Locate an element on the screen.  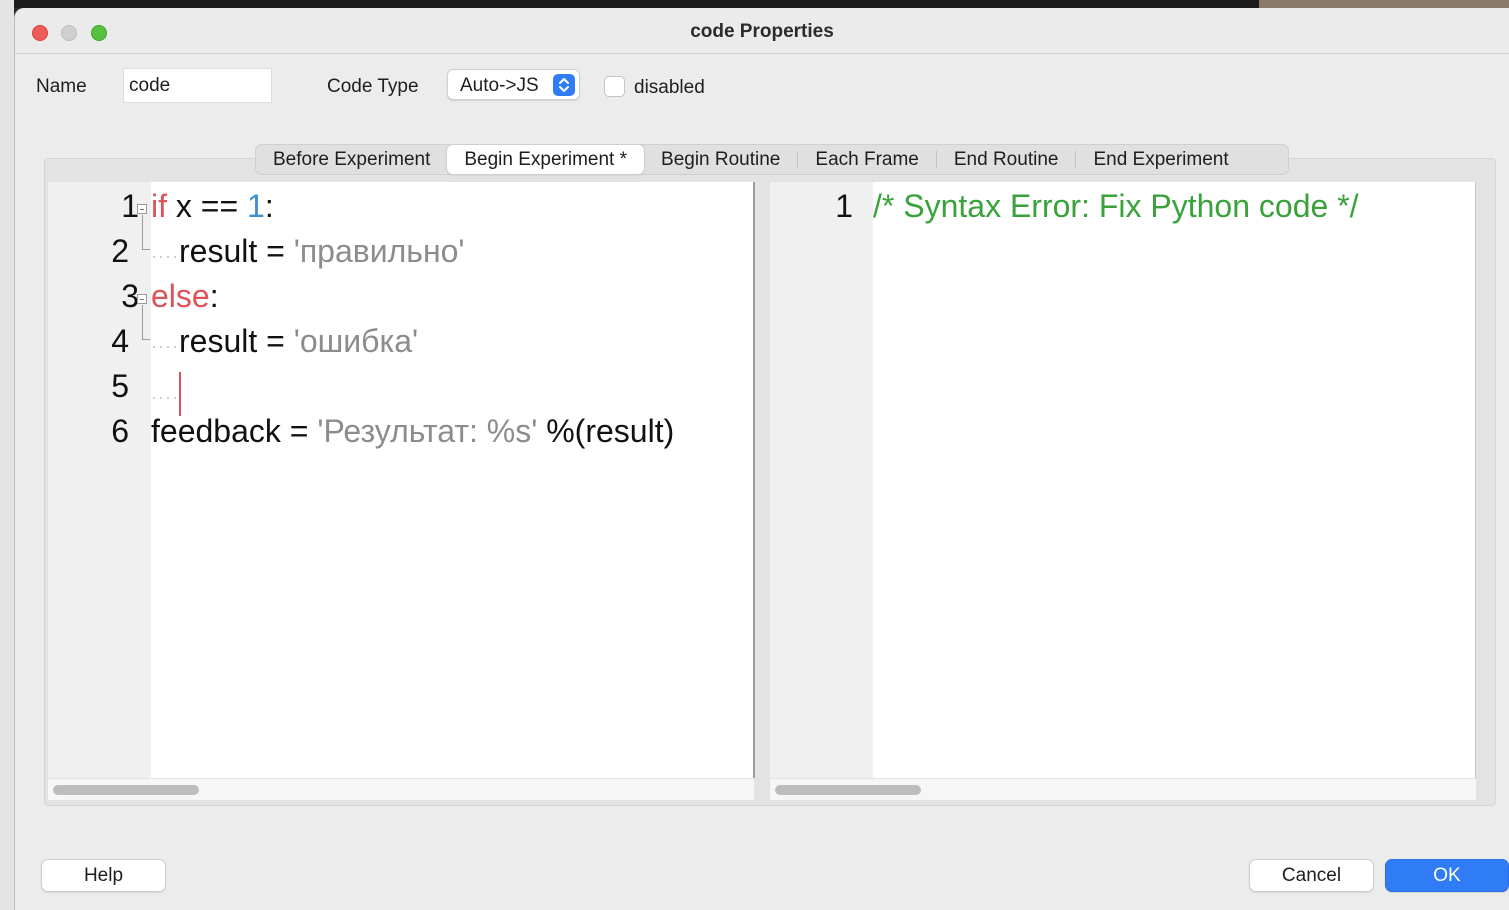
tab-begin-routine: Begin Routine is located at coordinates (720, 159).